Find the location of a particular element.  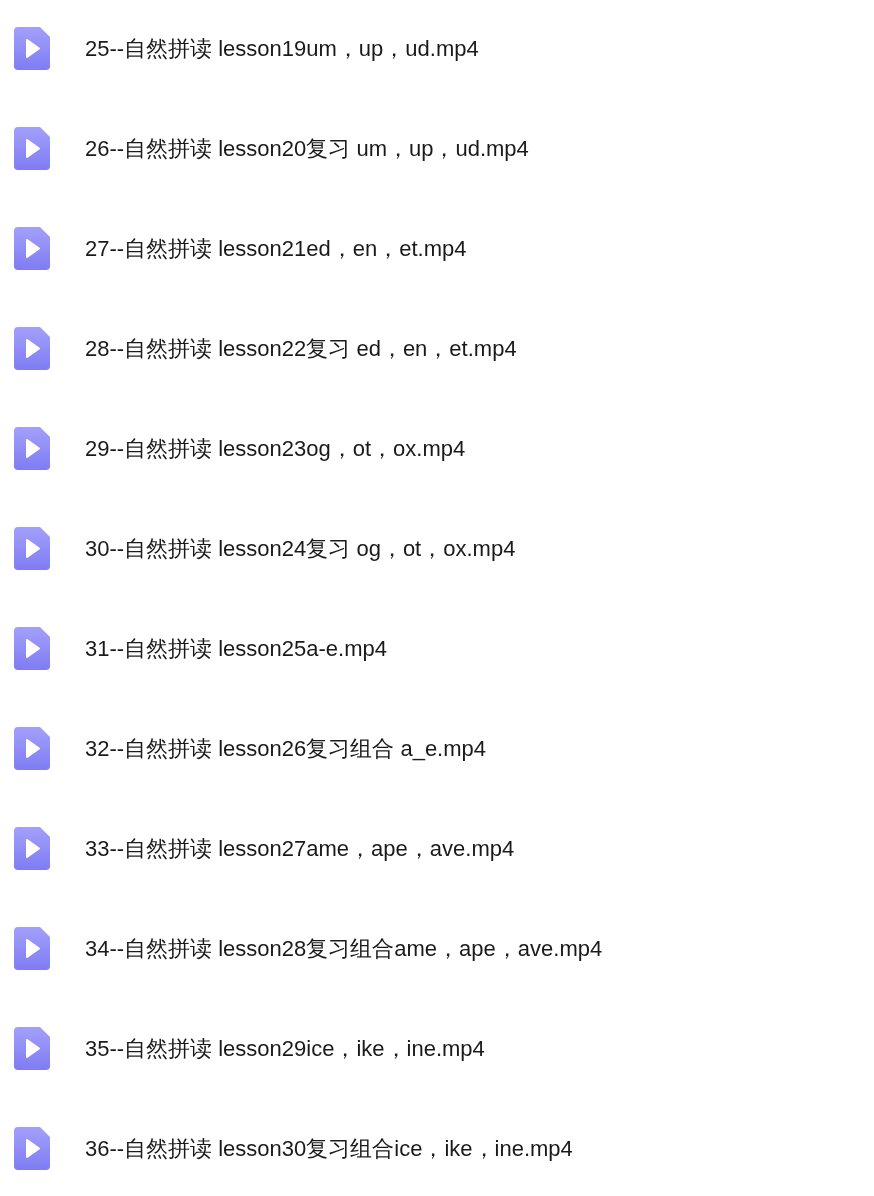

file-name: 30--自然拼读 lesson24复习 og，ot，ox.mp4 is located at coordinates (300, 548).